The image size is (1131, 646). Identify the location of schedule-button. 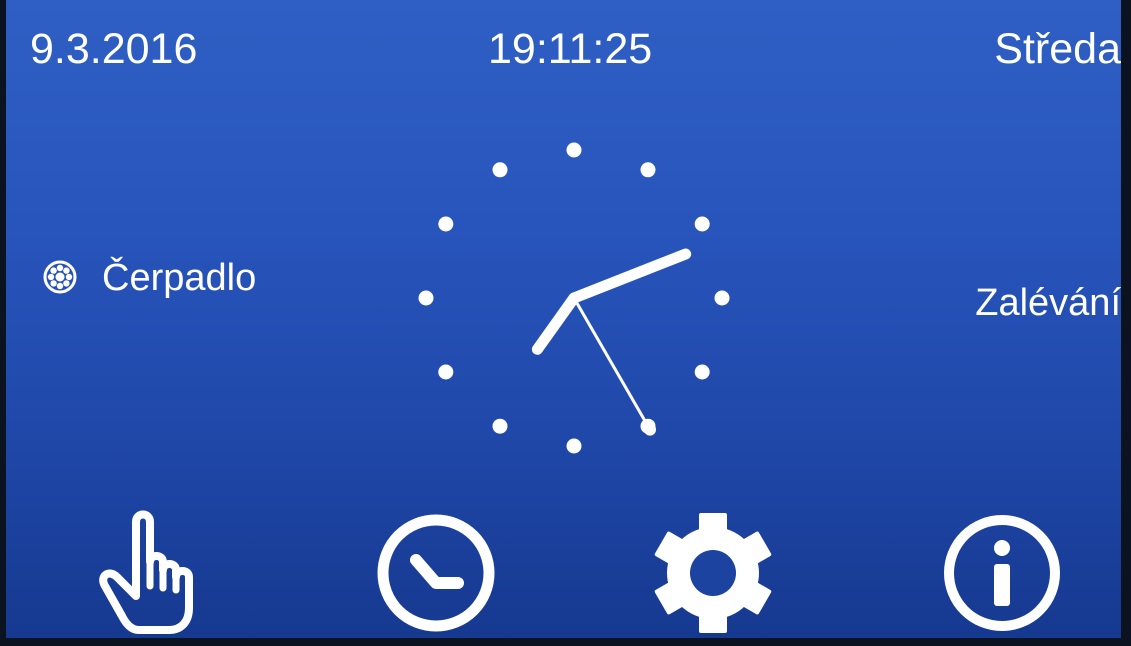
(436, 573).